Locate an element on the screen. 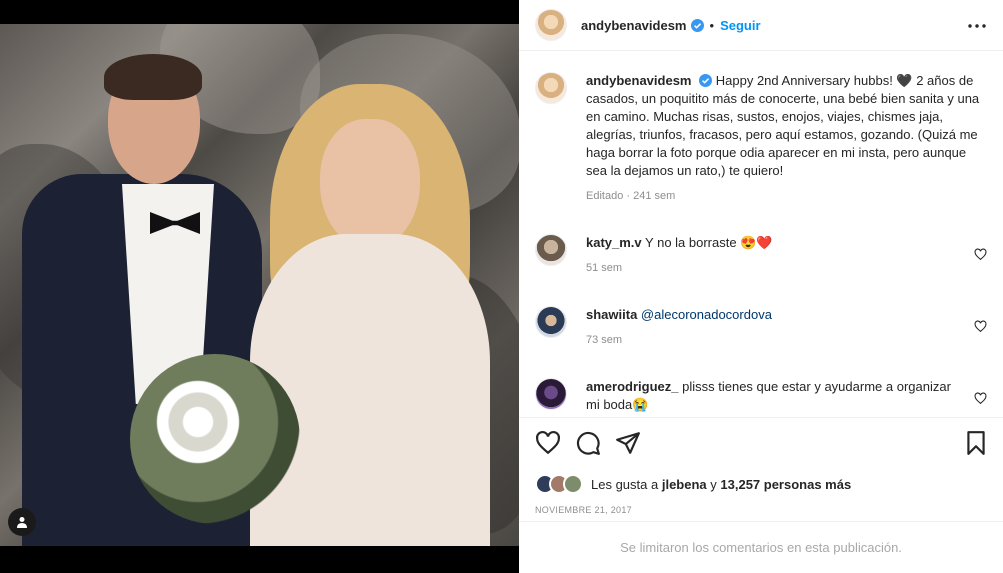  user-icon is located at coordinates (22, 522).